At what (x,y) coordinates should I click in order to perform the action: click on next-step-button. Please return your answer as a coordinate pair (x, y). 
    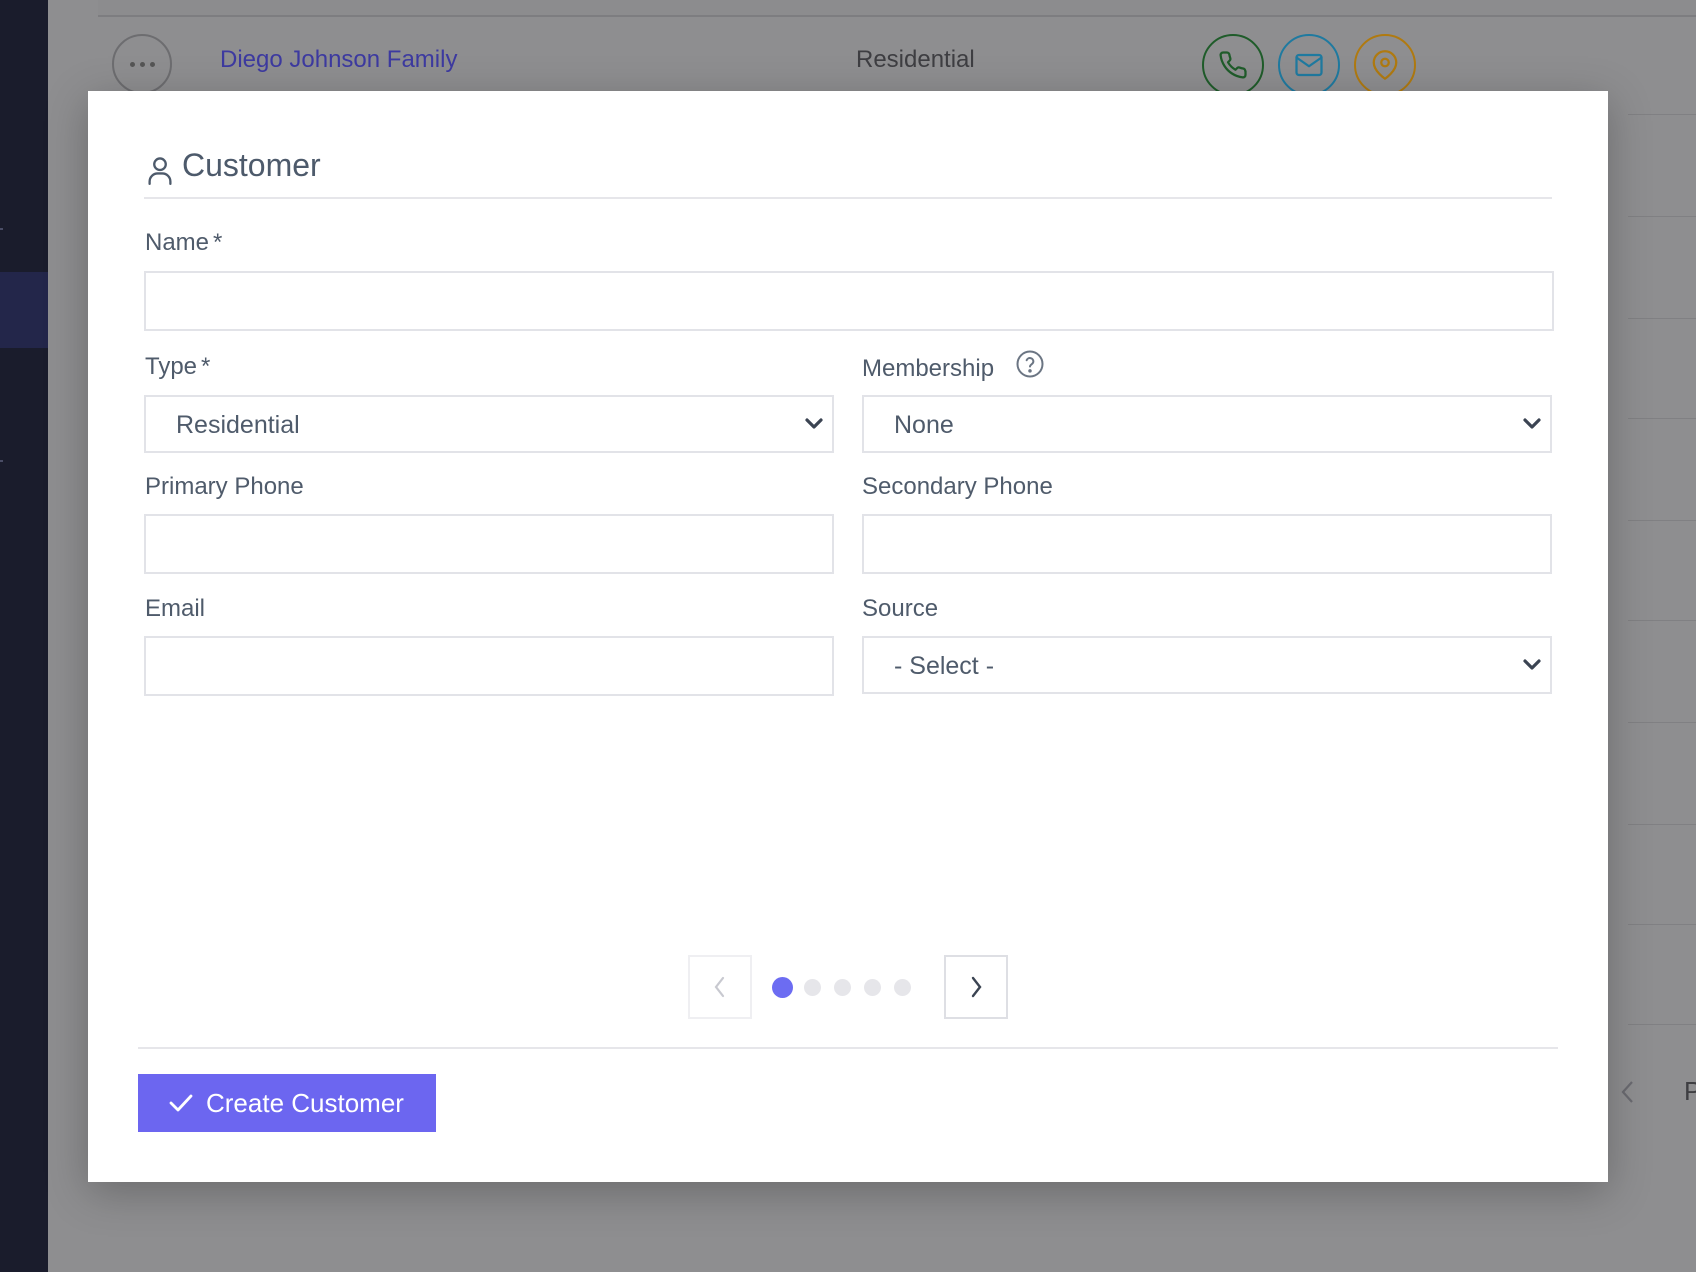
    Looking at the image, I should click on (976, 987).